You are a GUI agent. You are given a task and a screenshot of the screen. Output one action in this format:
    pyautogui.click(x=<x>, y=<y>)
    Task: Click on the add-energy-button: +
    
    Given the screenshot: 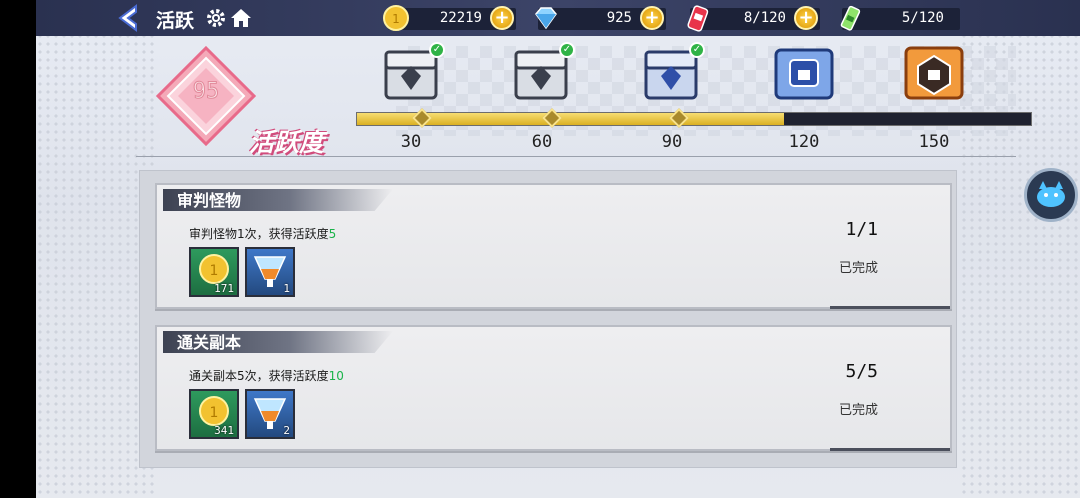 What is the action you would take?
    pyautogui.click(x=806, y=18)
    